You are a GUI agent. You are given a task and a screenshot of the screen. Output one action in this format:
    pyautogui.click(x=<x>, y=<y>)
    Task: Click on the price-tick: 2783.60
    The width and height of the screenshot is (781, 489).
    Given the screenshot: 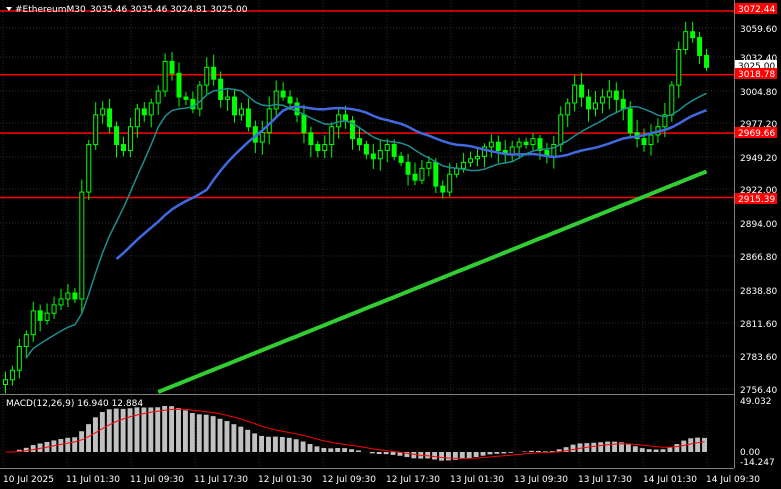 What is the action you would take?
    pyautogui.click(x=758, y=358)
    